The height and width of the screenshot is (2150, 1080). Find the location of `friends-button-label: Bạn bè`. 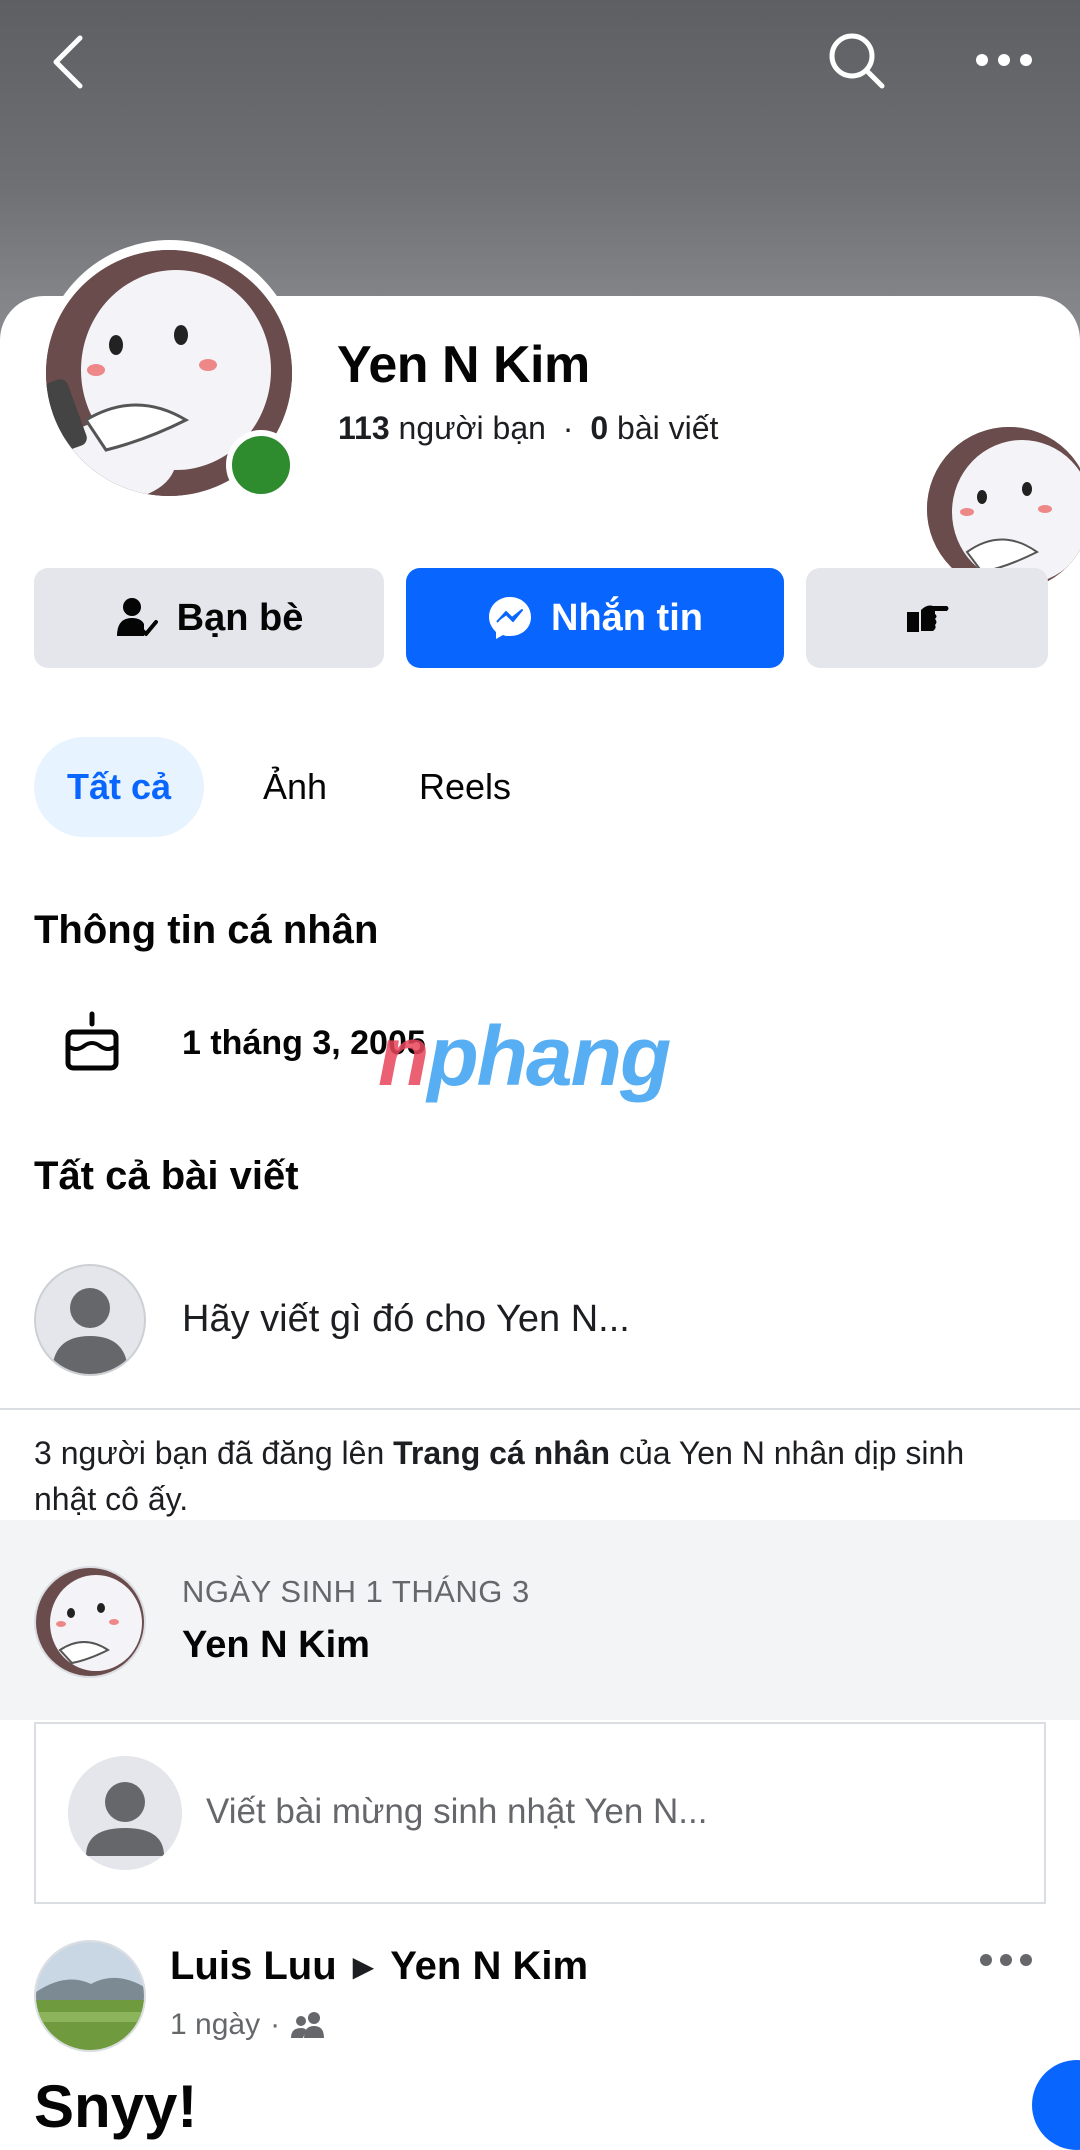

friends-button-label: Bạn bè is located at coordinates (240, 617).